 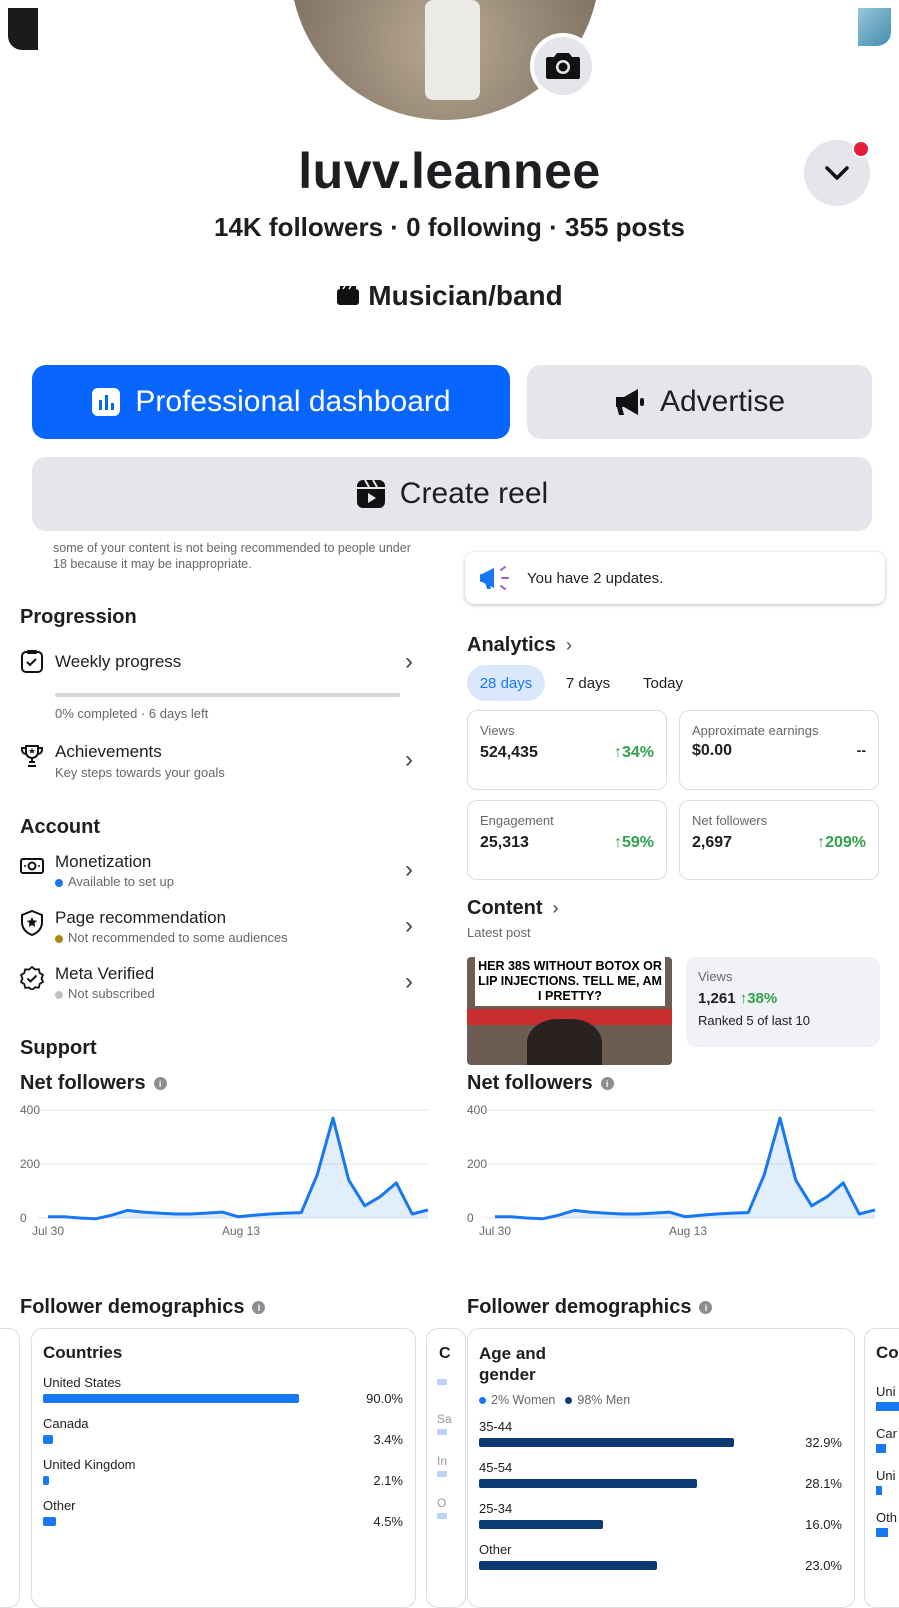 I want to click on content-header: Content ›, so click(x=513, y=908).